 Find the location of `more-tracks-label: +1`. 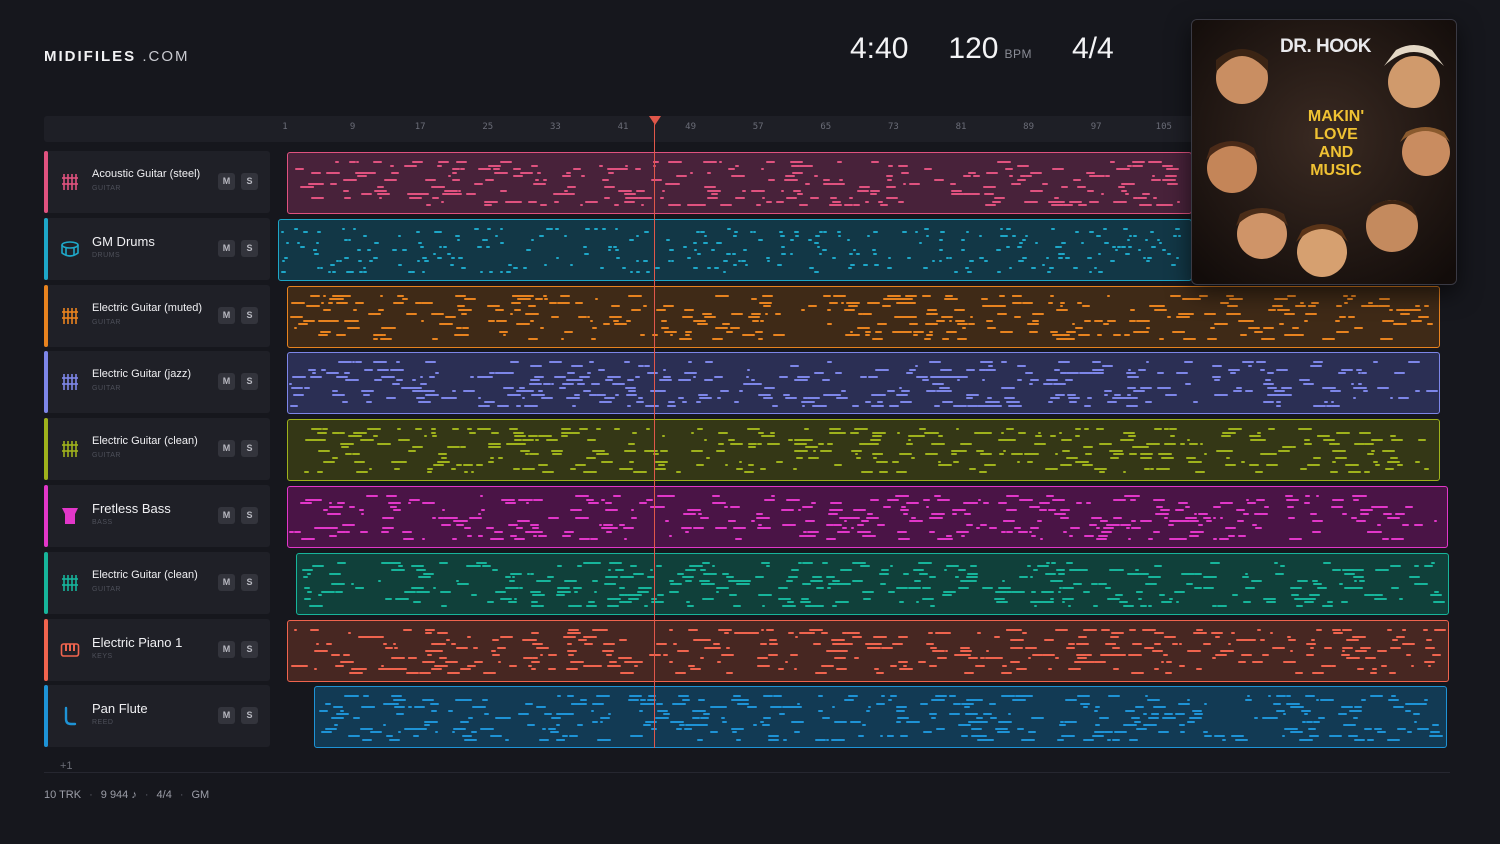

more-tracks-label: +1 is located at coordinates (66, 766).